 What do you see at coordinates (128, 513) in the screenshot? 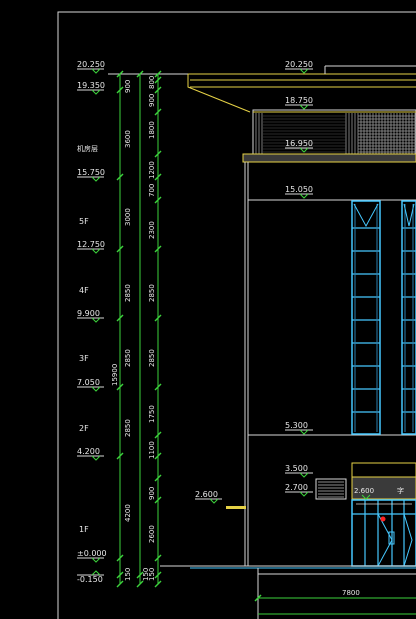
I see `dim-text: 4200` at bounding box center [128, 513].